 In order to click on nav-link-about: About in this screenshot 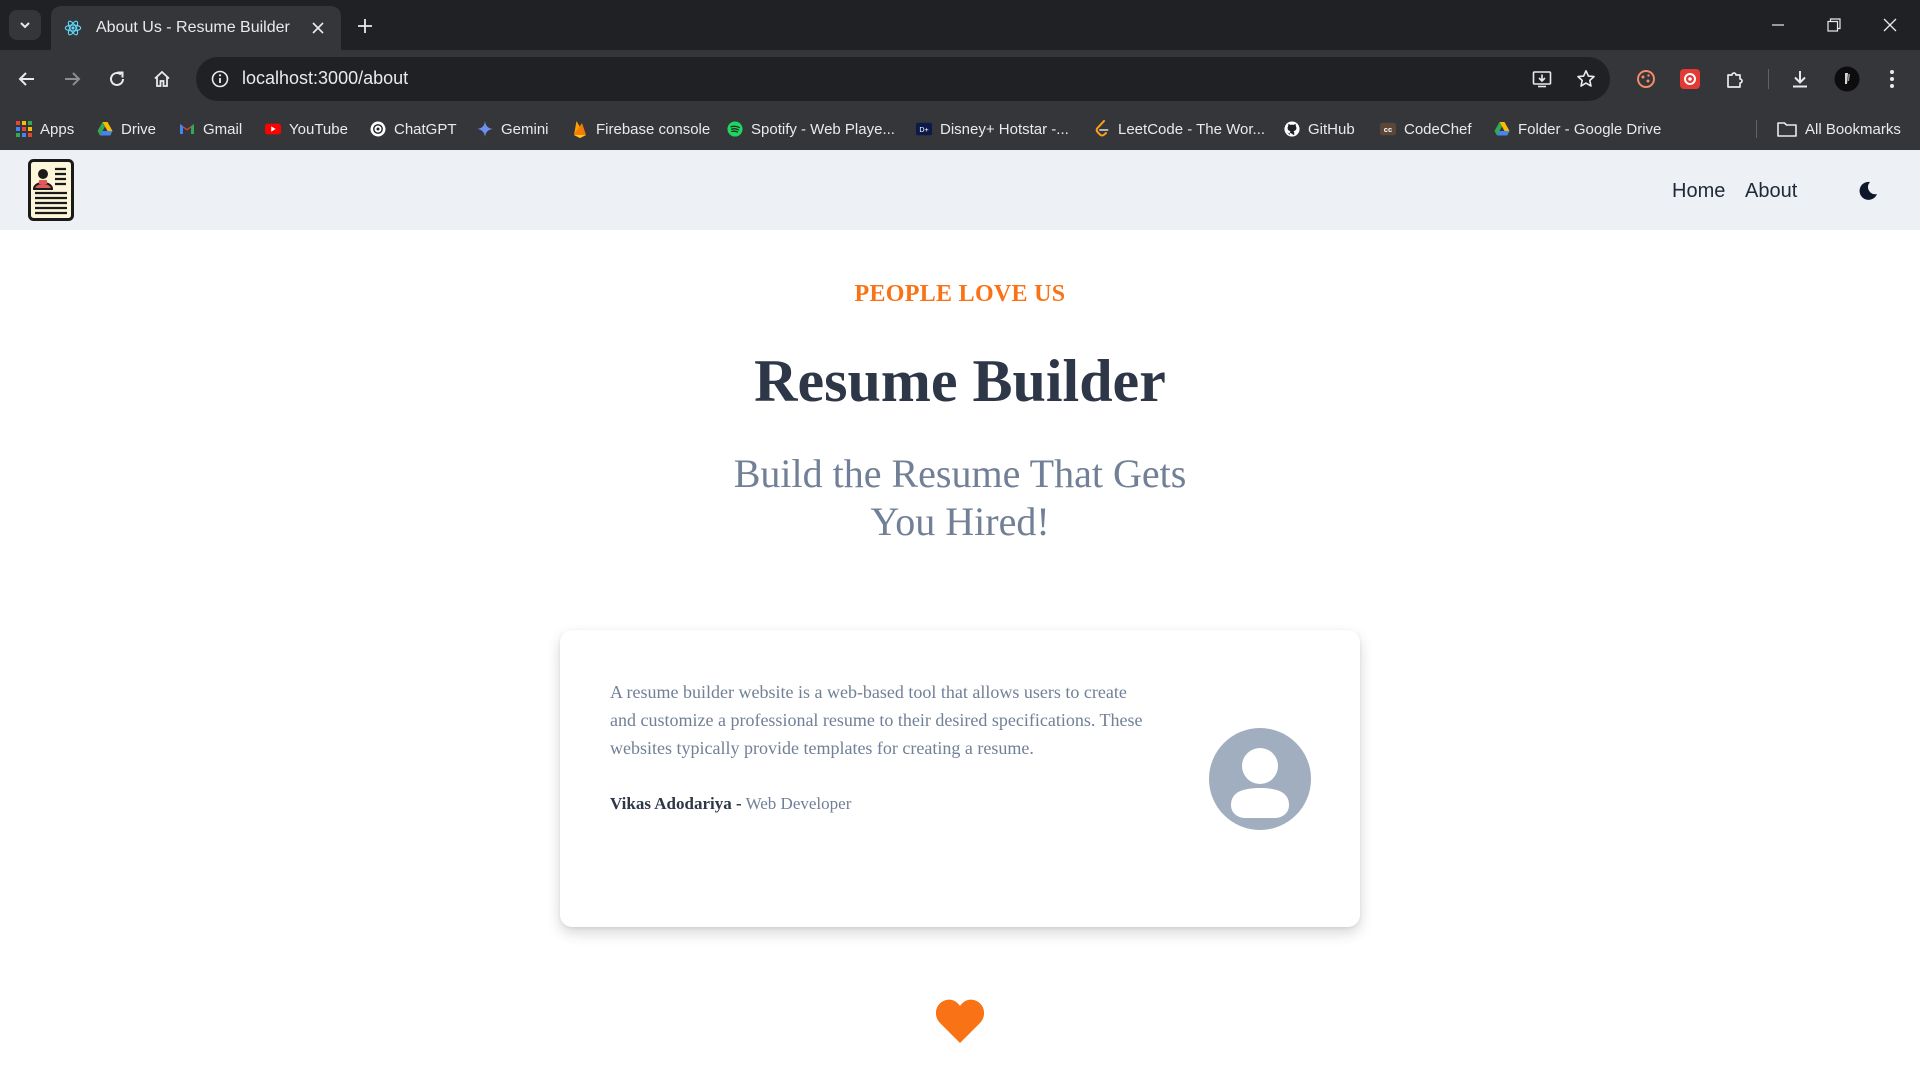, I will do `click(1771, 191)`.